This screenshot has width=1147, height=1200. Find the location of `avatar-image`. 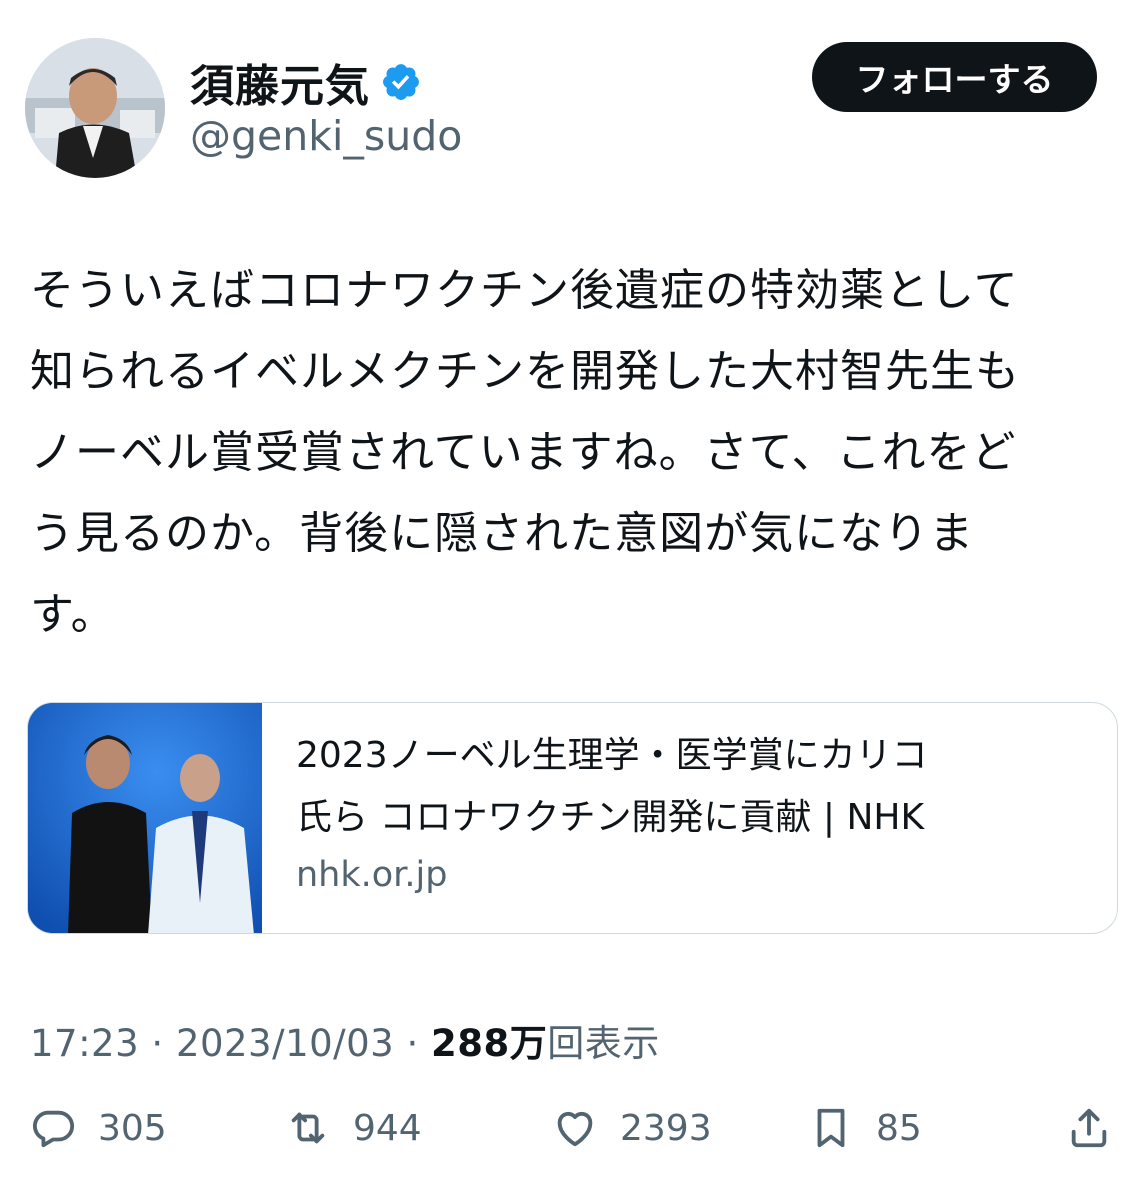

avatar-image is located at coordinates (95, 108).